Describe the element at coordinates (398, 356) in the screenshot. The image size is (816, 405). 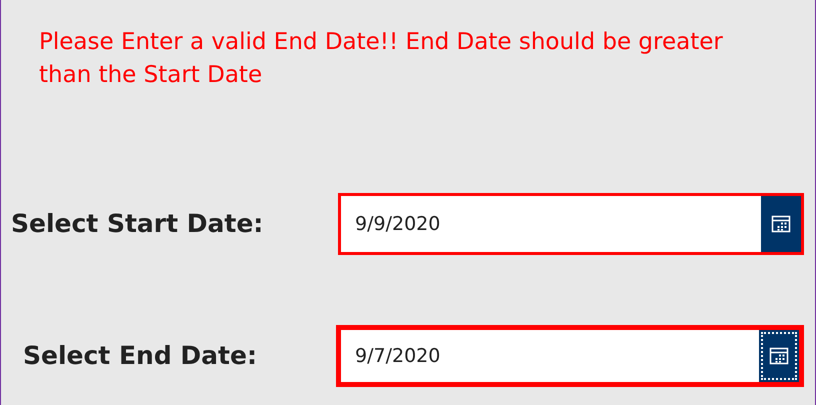
I see `date-value: 9/7/2020` at that location.